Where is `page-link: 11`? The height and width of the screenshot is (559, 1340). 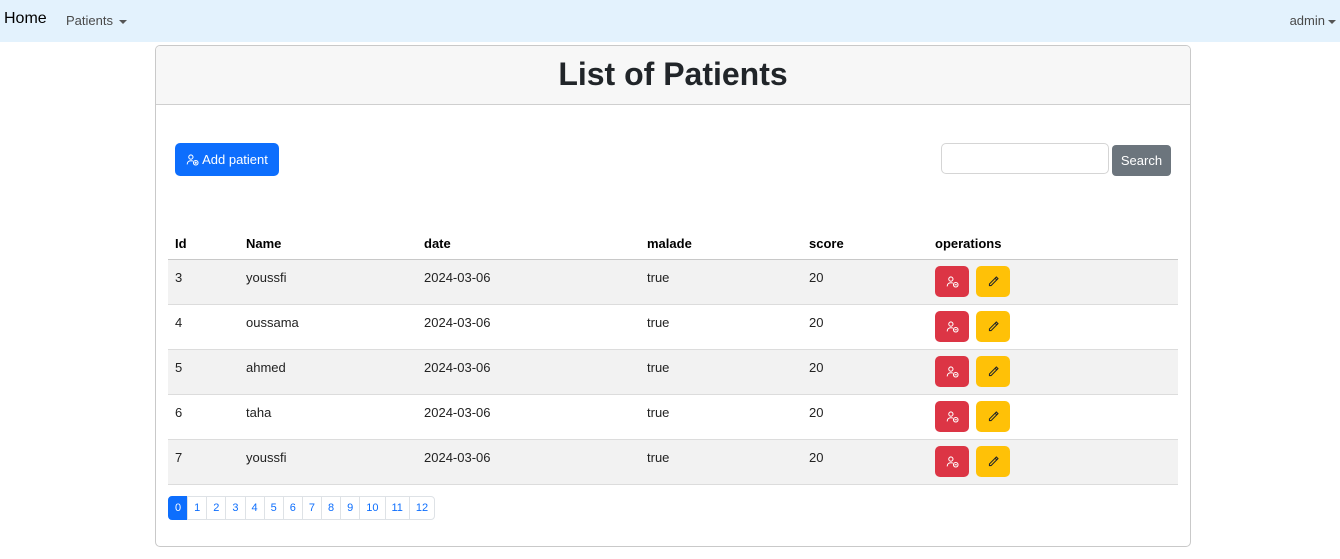 page-link: 11 is located at coordinates (397, 508).